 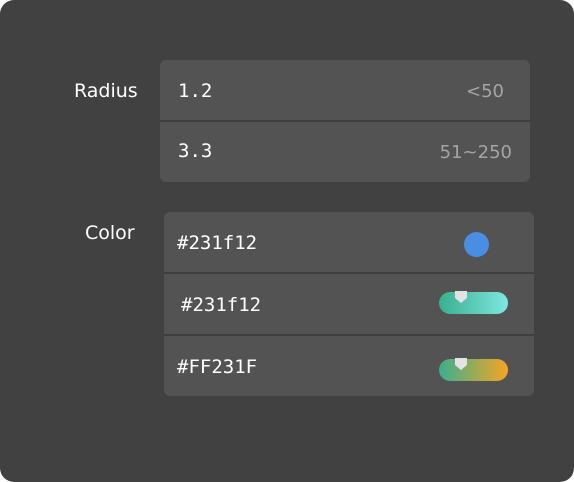 I want to click on radius-label: Radius, so click(x=106, y=91).